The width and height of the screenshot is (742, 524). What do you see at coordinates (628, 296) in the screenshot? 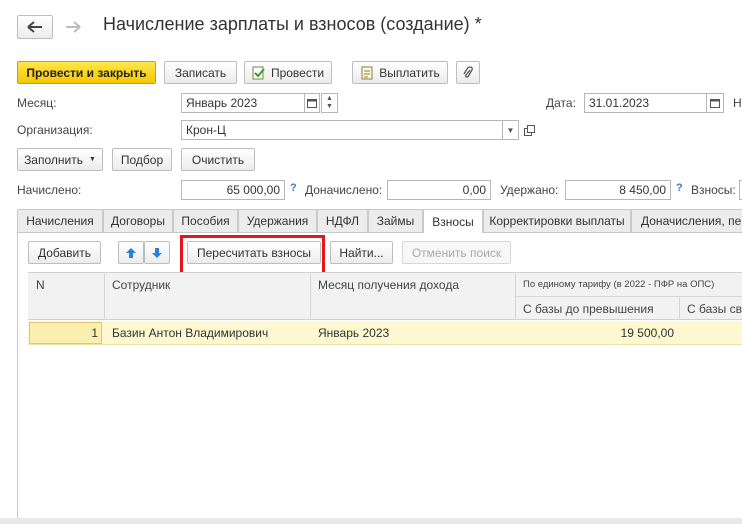
I see `group-divider` at bounding box center [628, 296].